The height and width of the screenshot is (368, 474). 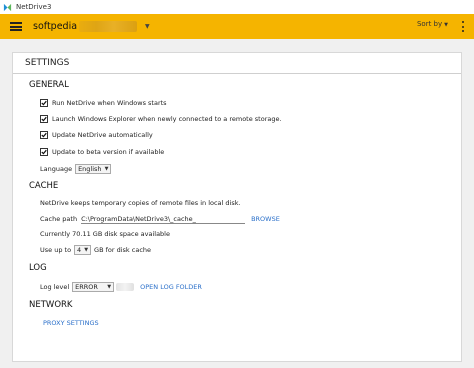 I want to click on cache-size-suffix: GB for disk cache, so click(x=123, y=250).